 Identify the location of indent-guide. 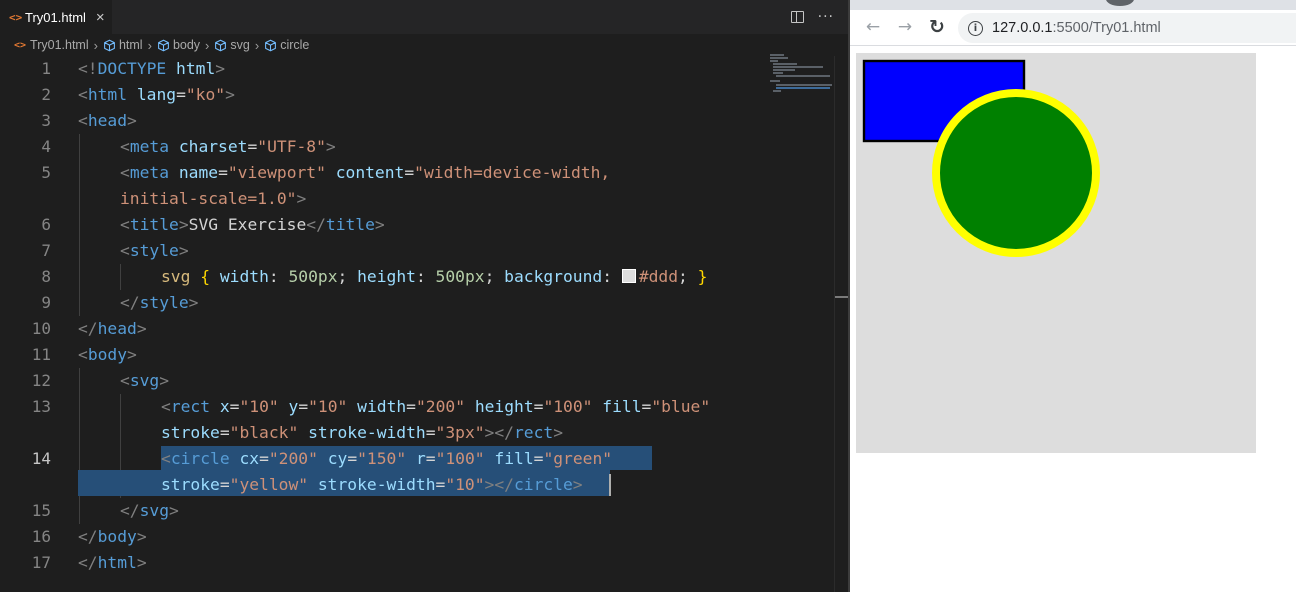
(120, 277).